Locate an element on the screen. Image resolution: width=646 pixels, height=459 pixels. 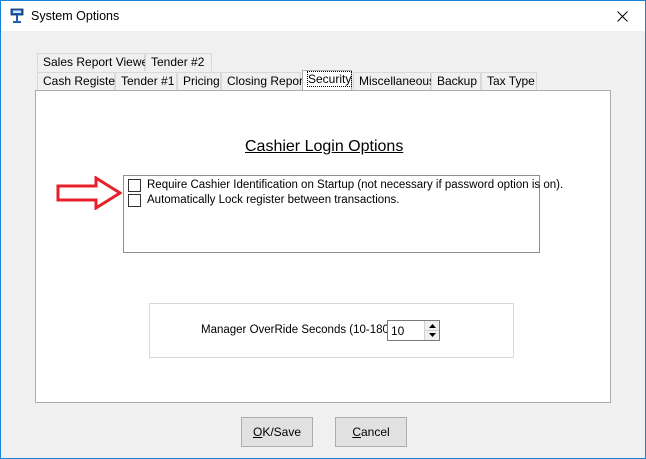
close-button is located at coordinates (622, 16).